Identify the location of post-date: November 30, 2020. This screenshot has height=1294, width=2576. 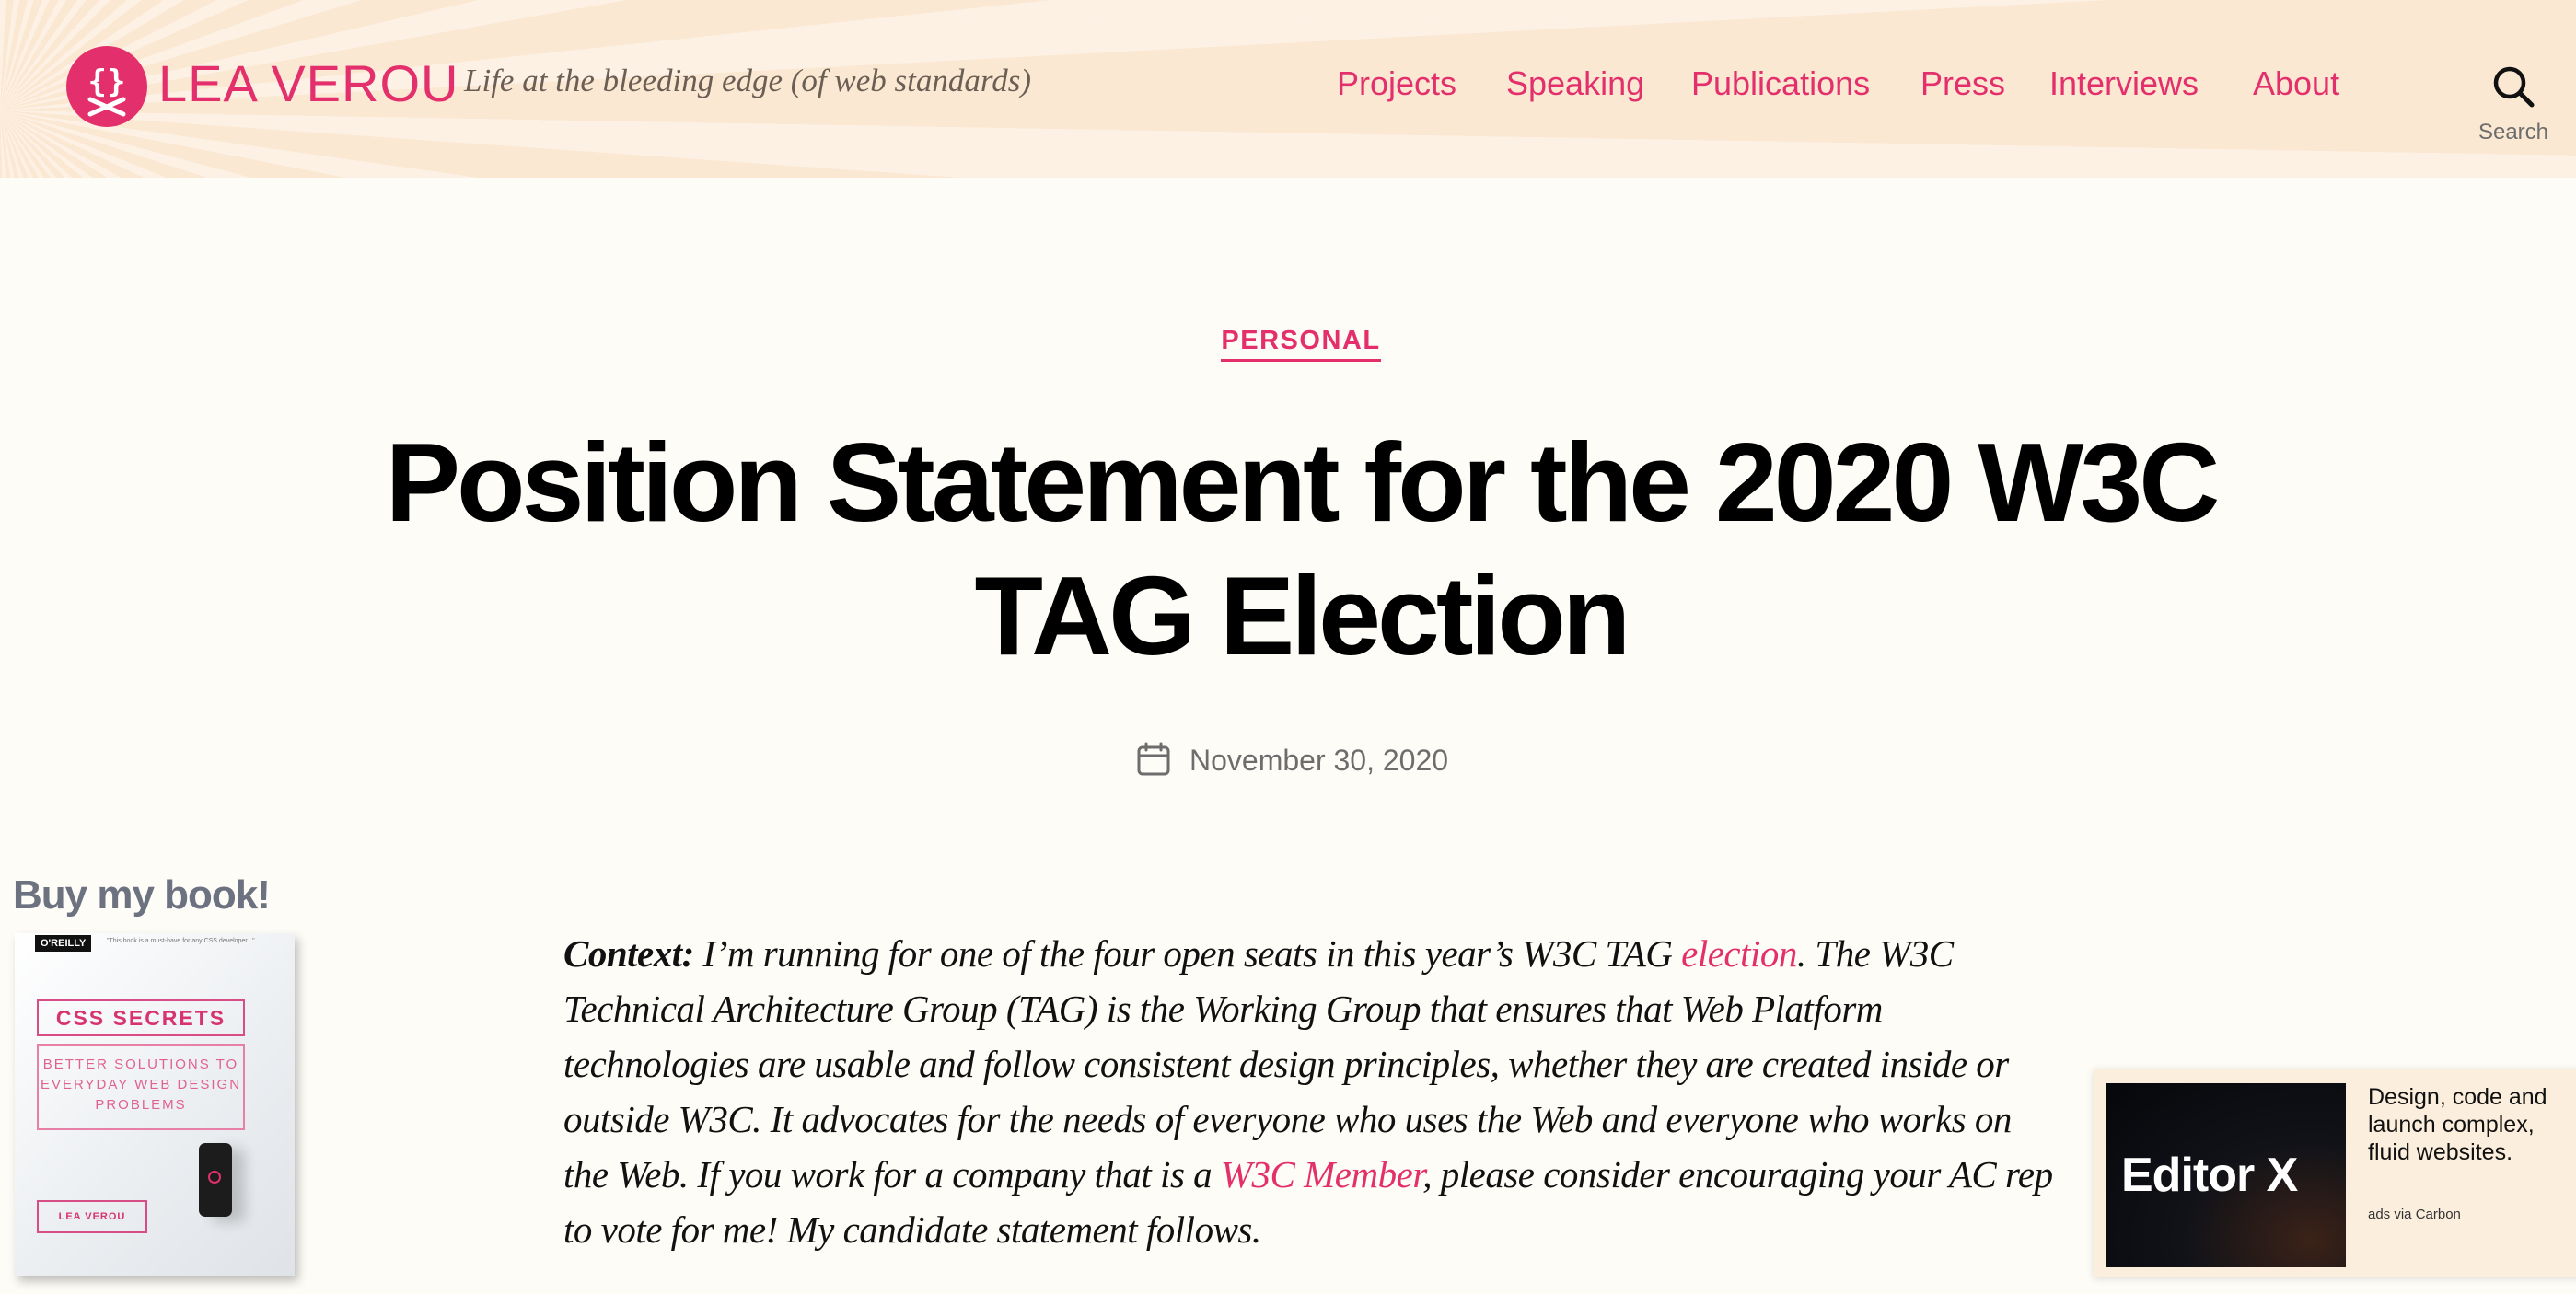
(1318, 761).